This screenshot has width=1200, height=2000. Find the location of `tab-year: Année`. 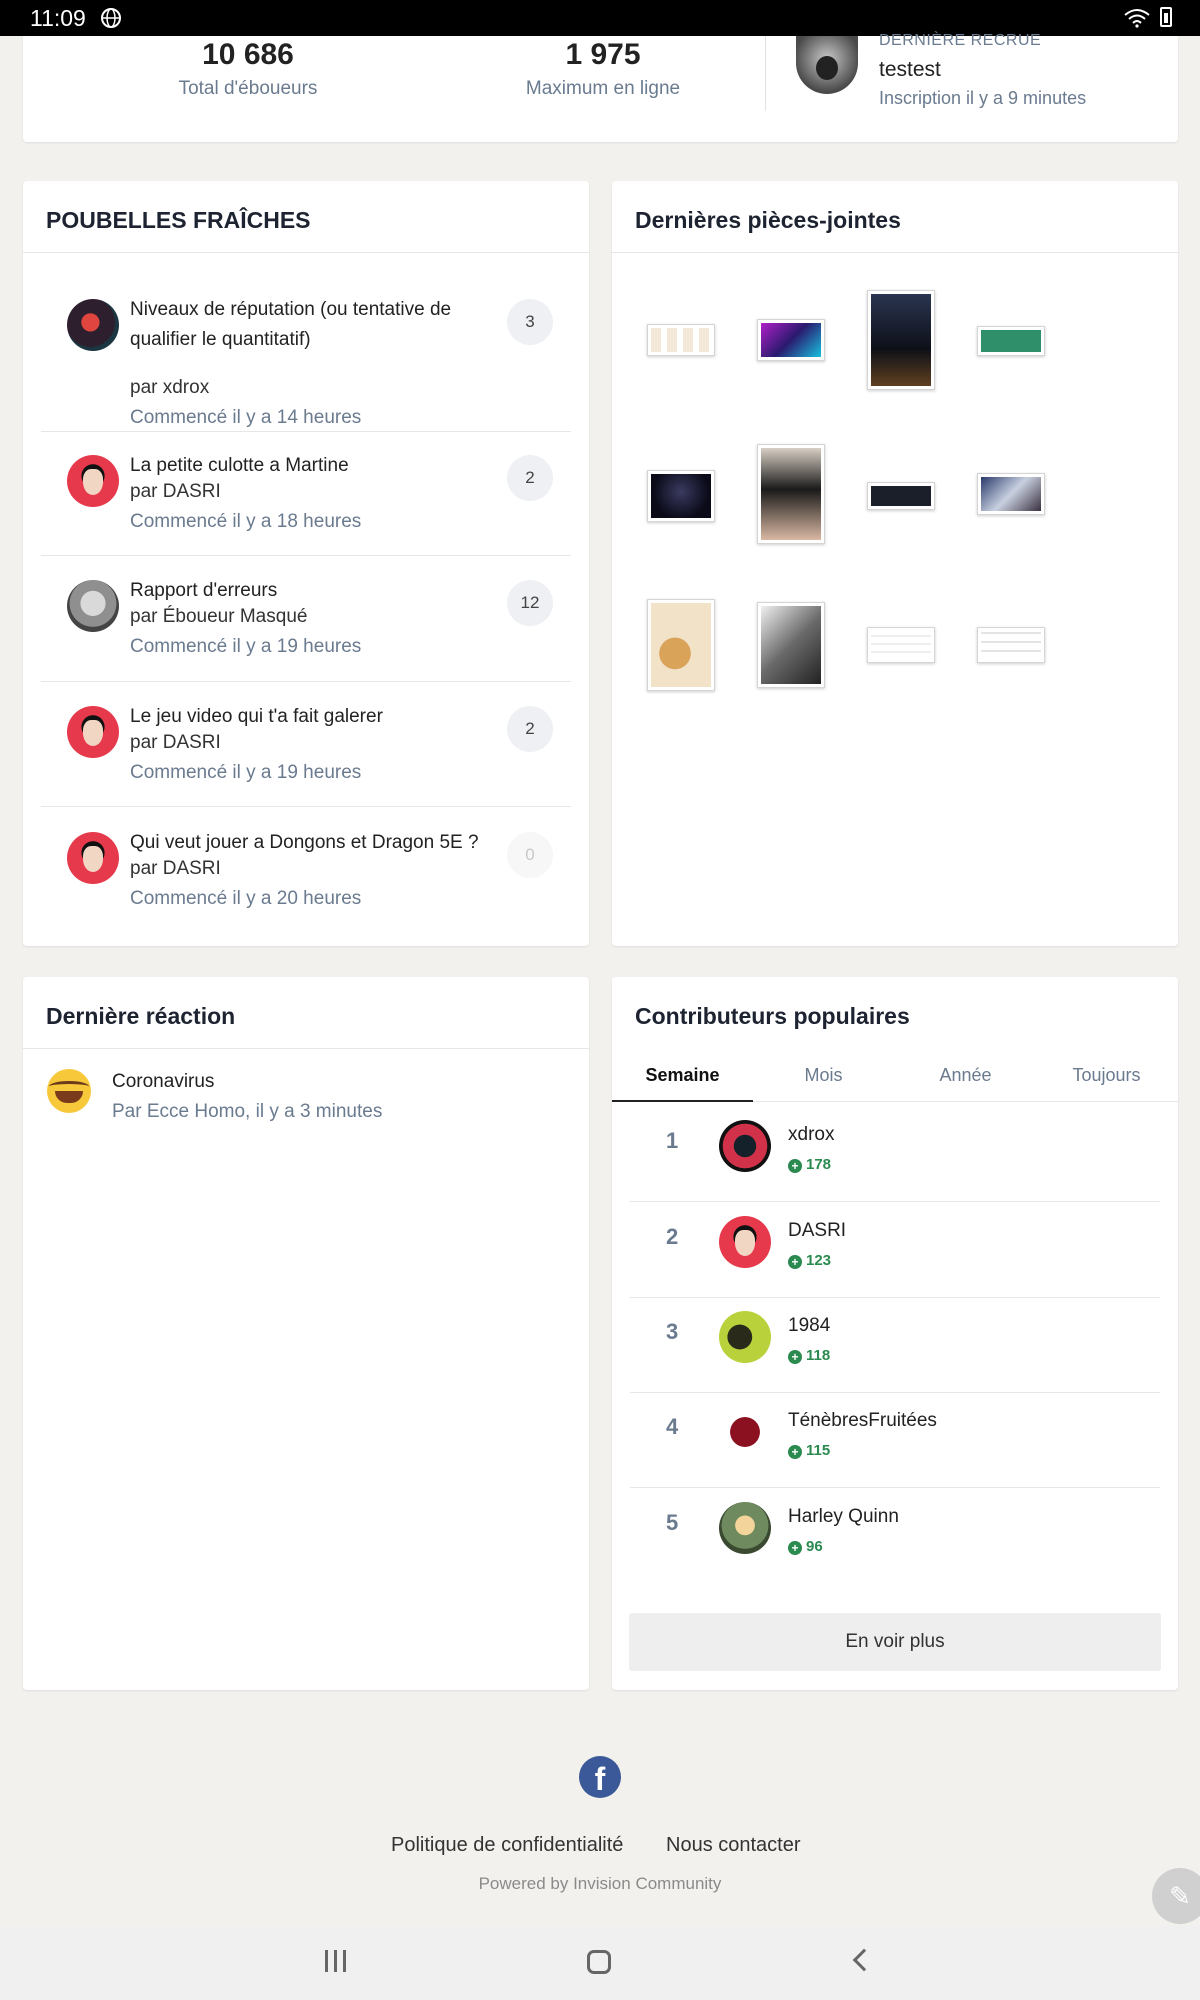

tab-year: Année is located at coordinates (965, 1075).